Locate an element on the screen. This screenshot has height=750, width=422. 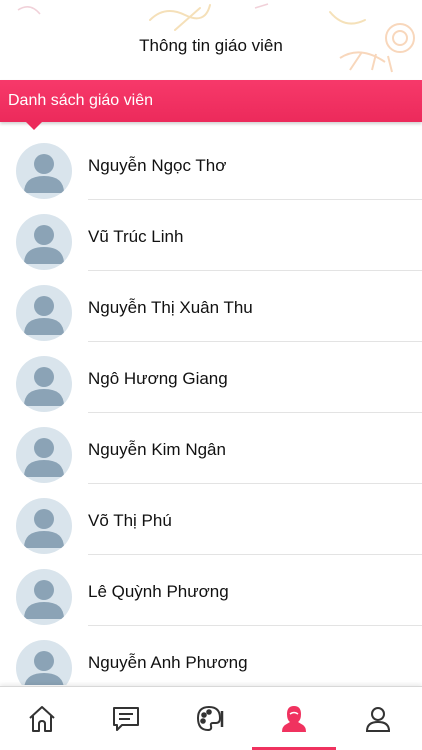
teacher-row: Nguyễn Anh Phương is located at coordinates (211, 655).